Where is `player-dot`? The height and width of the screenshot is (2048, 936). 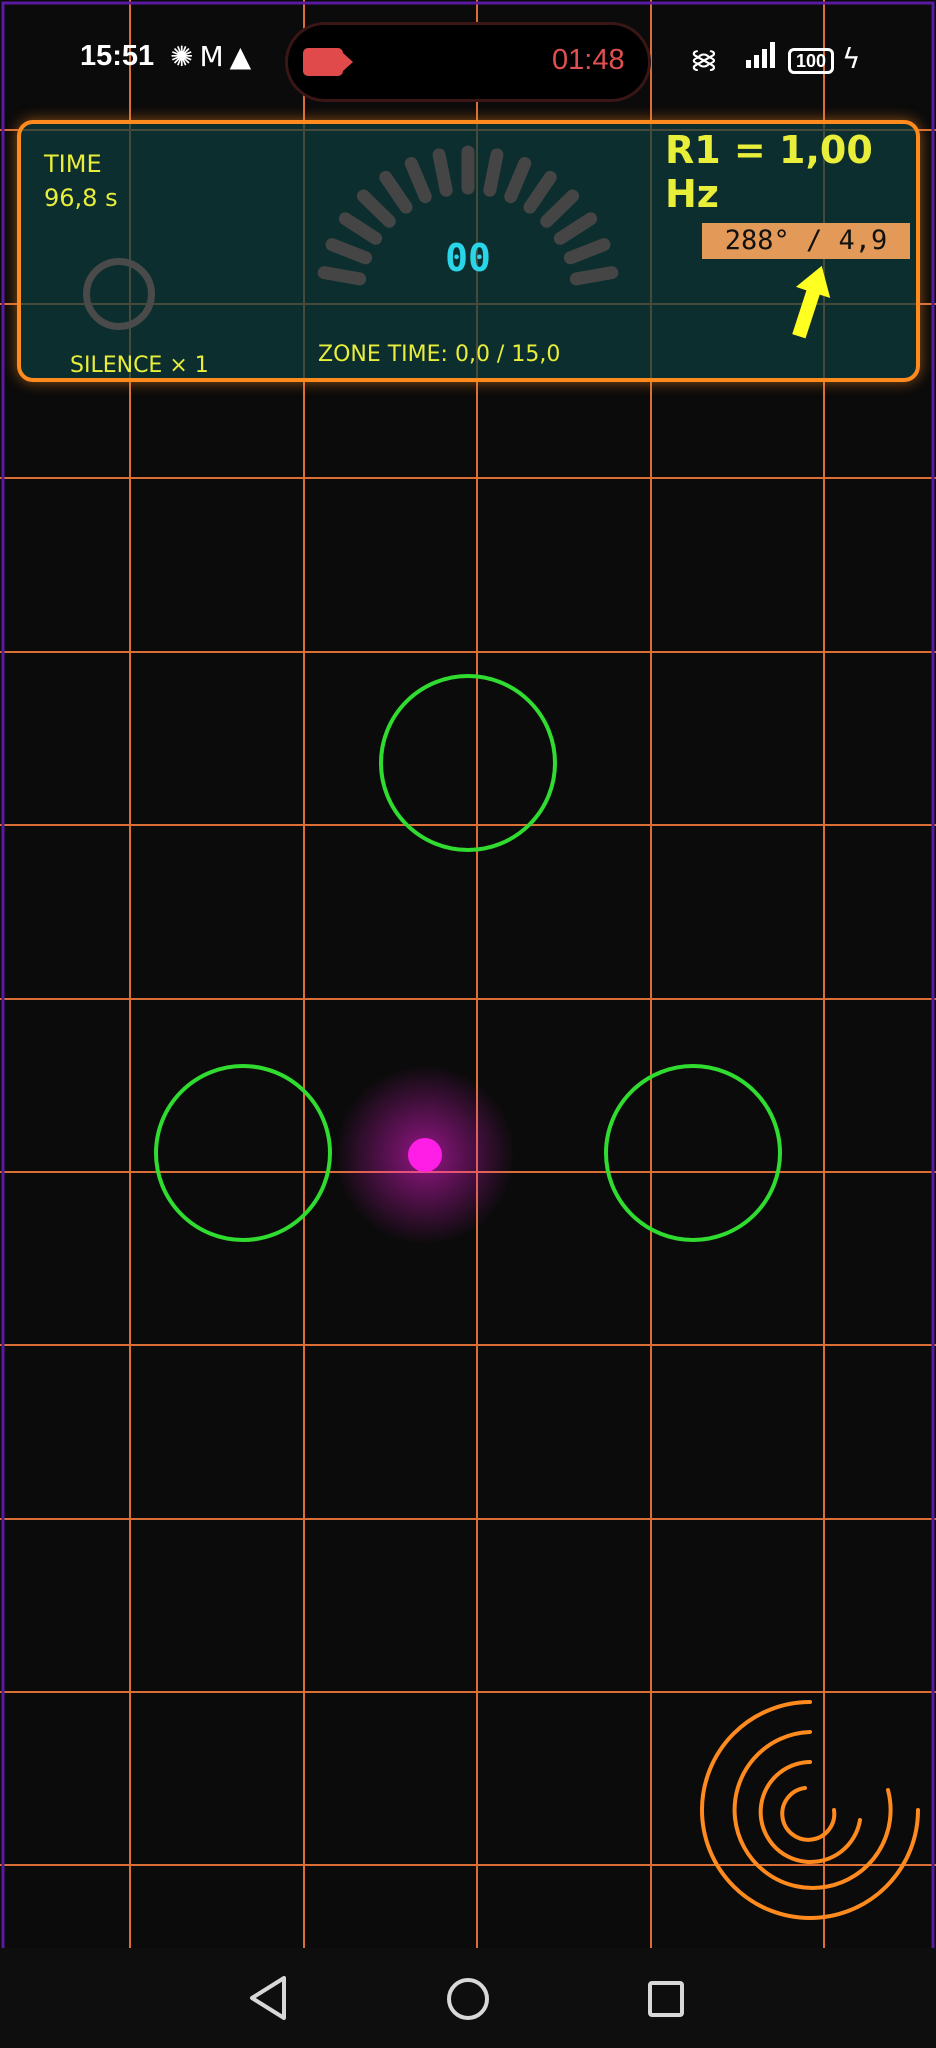
player-dot is located at coordinates (425, 1155).